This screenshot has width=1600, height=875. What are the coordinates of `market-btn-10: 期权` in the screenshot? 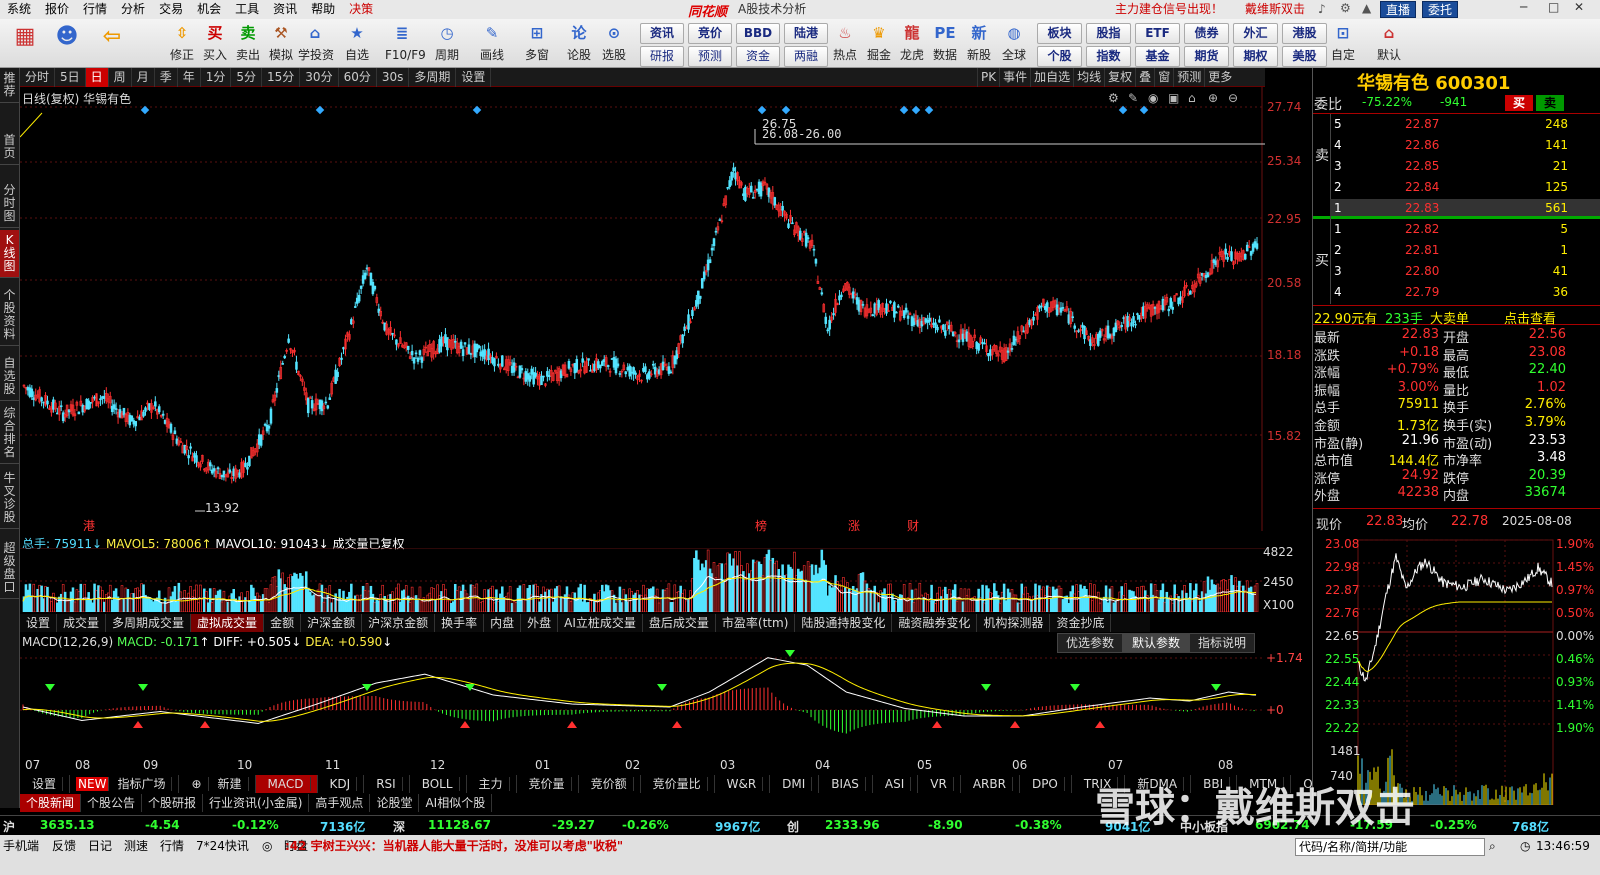 It's located at (1255, 56).